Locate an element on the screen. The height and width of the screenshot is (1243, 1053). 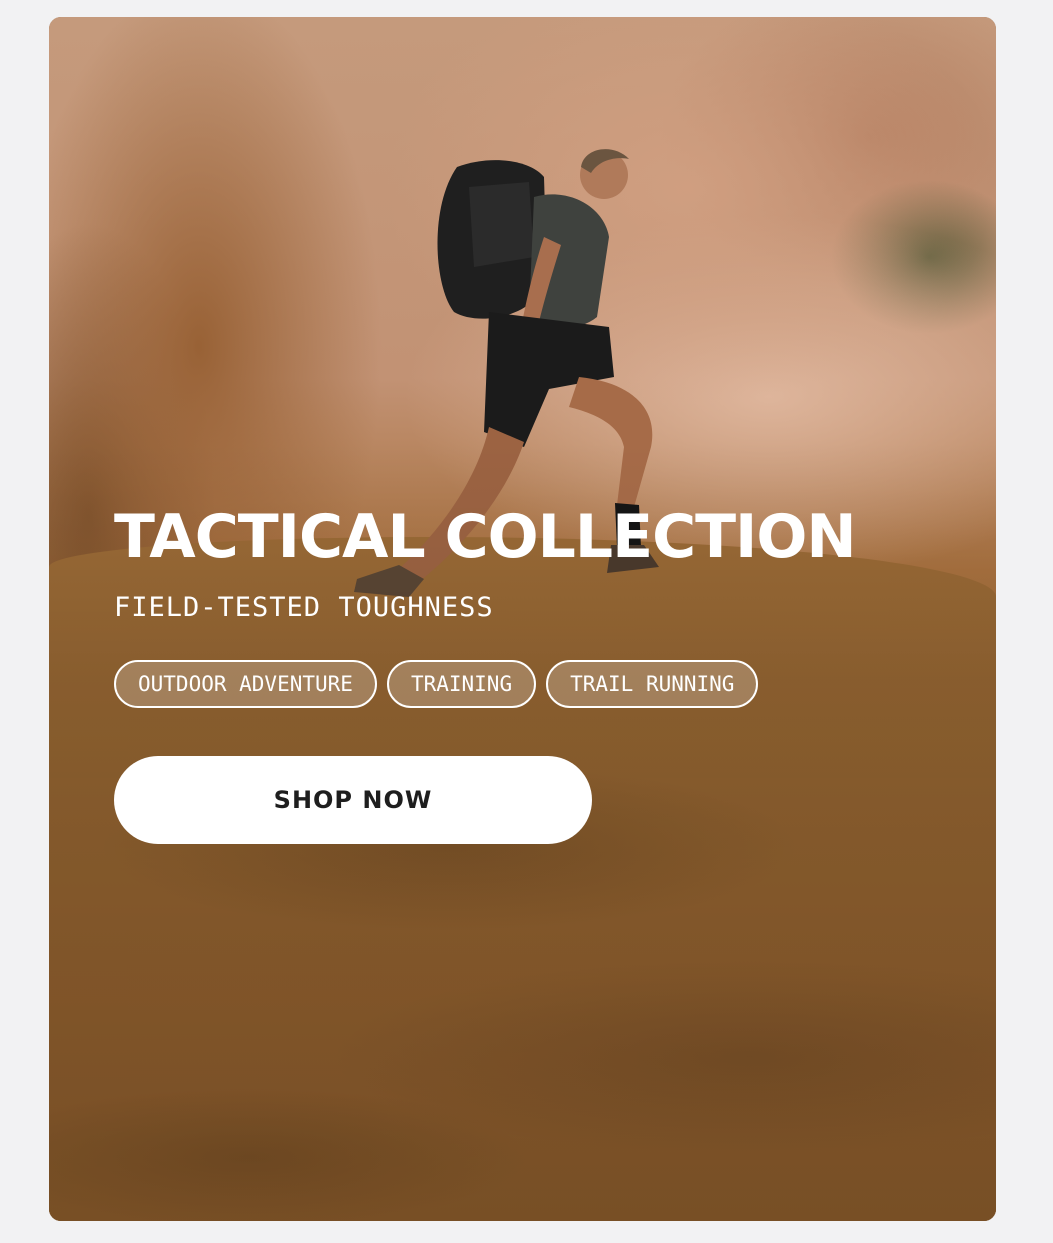
tag-outdoor-adventure: OUTDOOR ADVENTURE is located at coordinates (245, 684).